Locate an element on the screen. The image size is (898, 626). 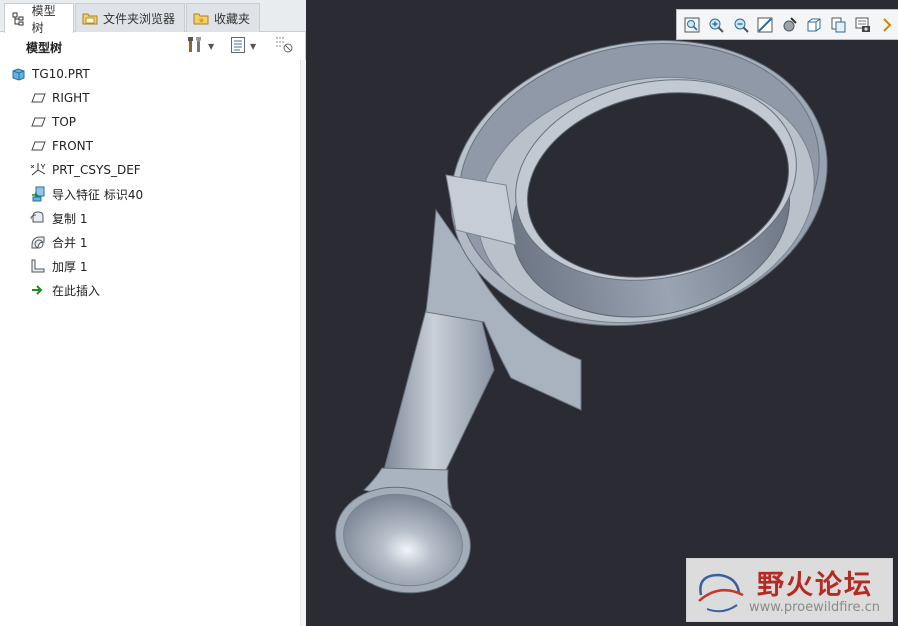
tree-root-item: TG10.PRT is located at coordinates (50, 74).